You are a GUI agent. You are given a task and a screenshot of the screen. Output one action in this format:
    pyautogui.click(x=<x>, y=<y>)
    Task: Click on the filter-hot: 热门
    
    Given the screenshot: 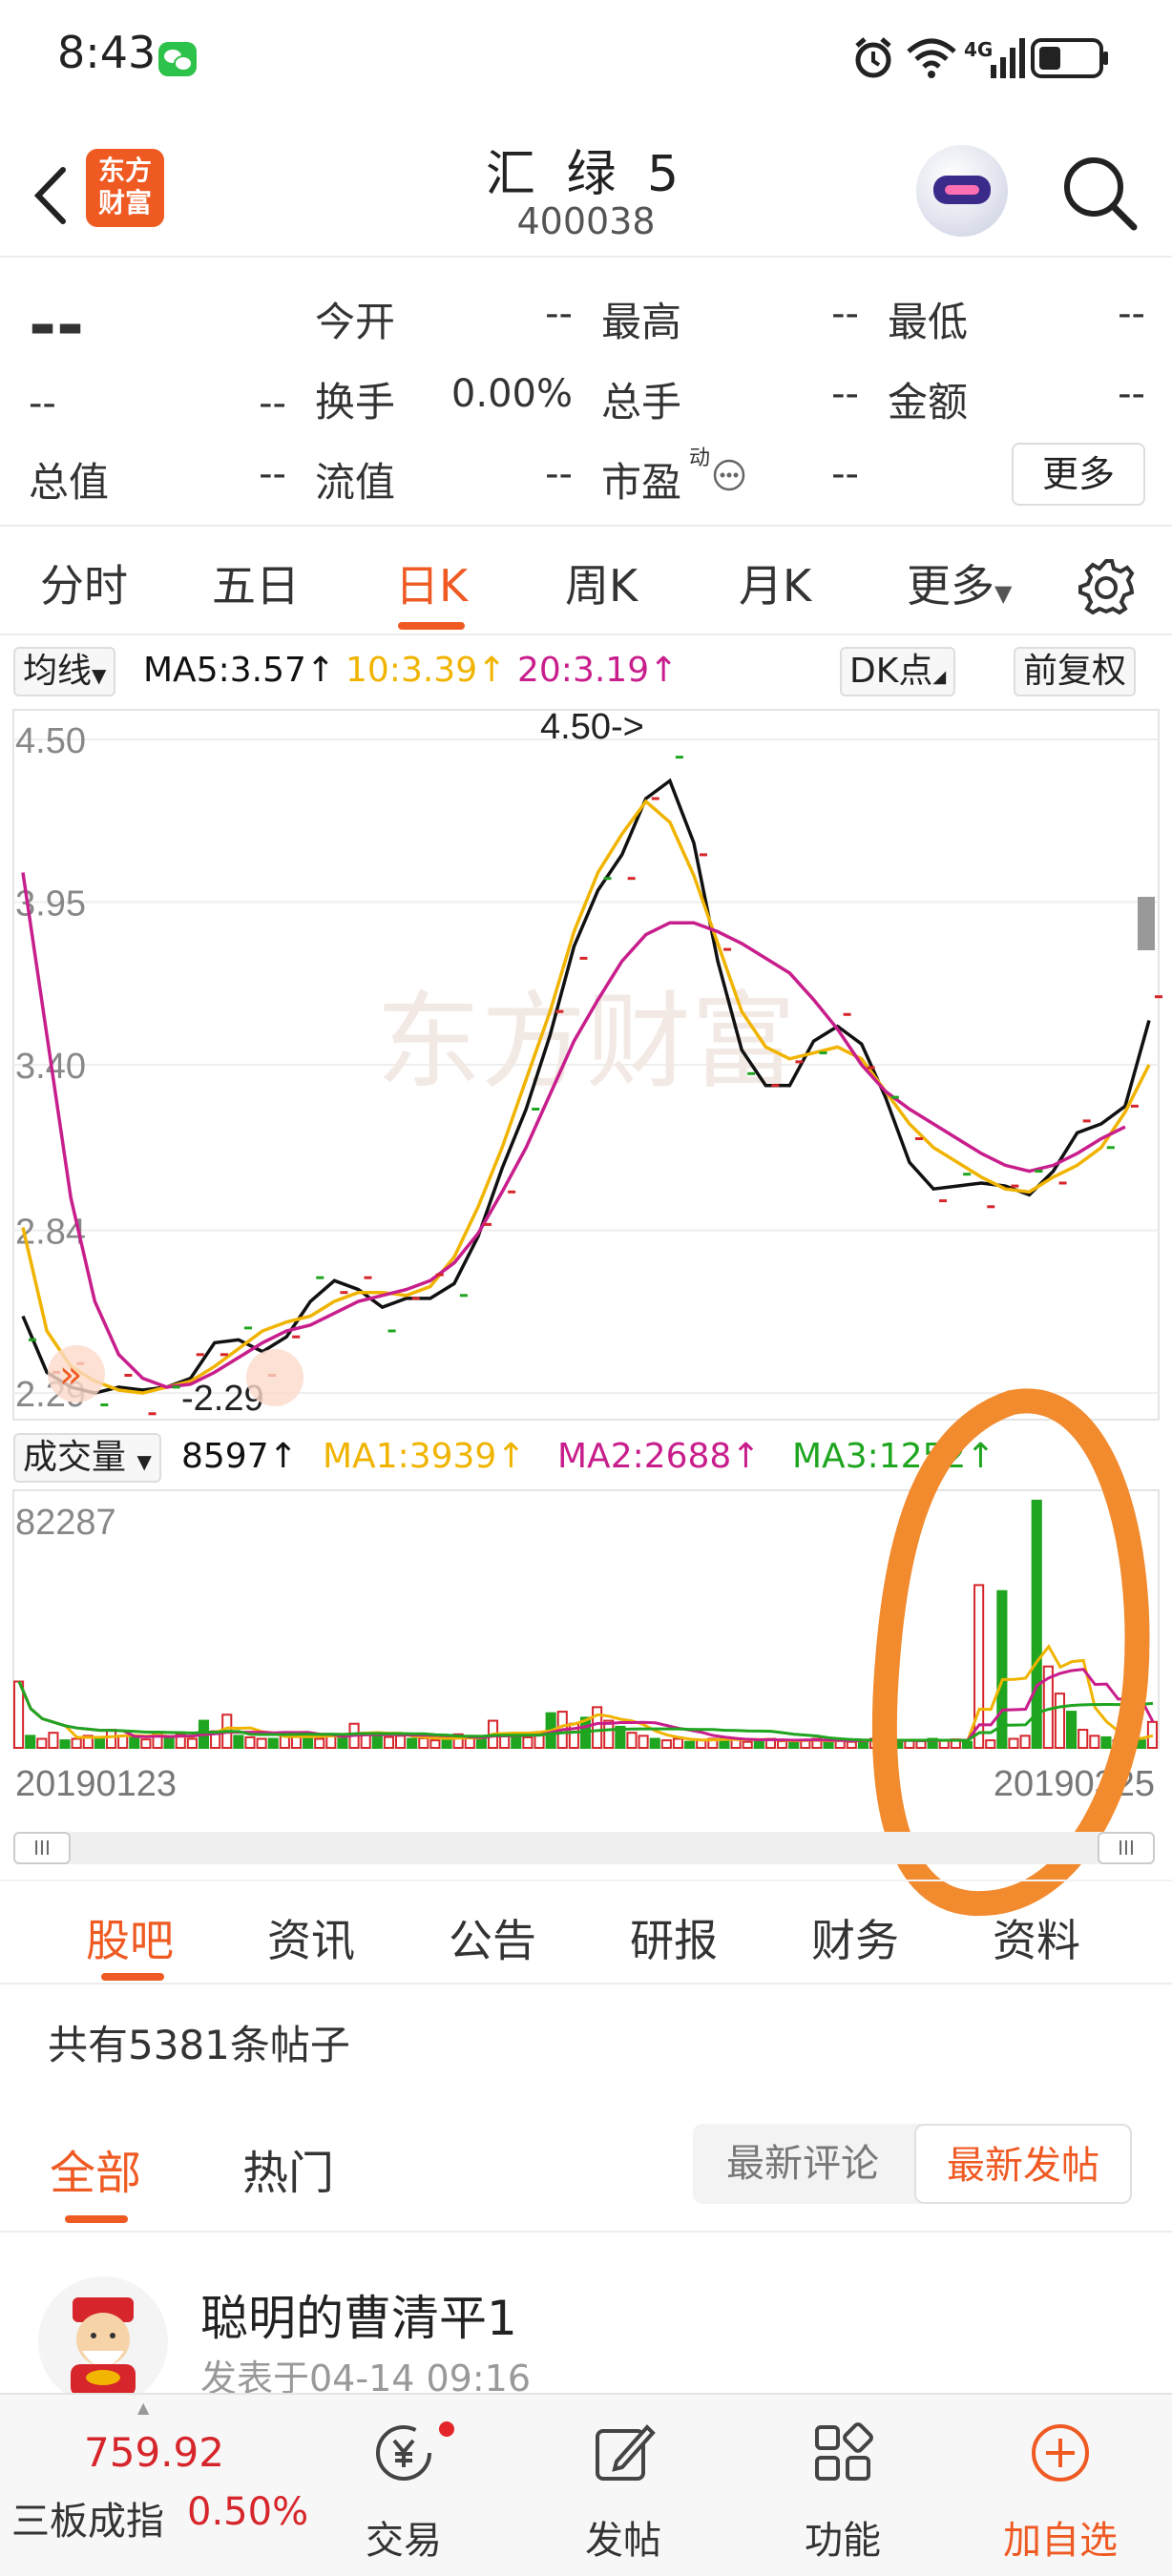 What is the action you would take?
    pyautogui.click(x=288, y=2168)
    